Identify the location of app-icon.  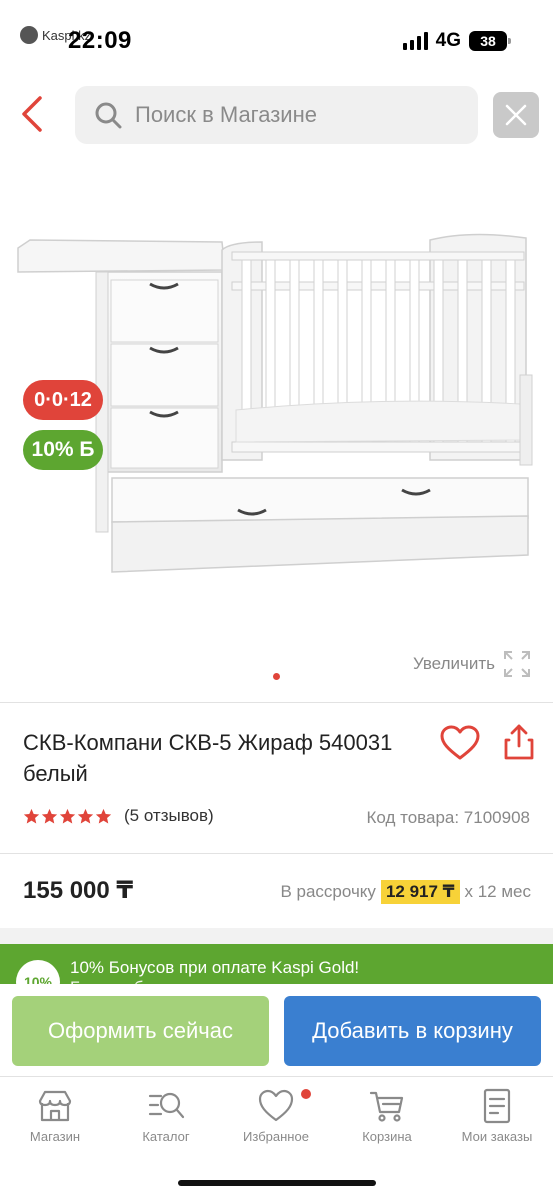
(29, 35).